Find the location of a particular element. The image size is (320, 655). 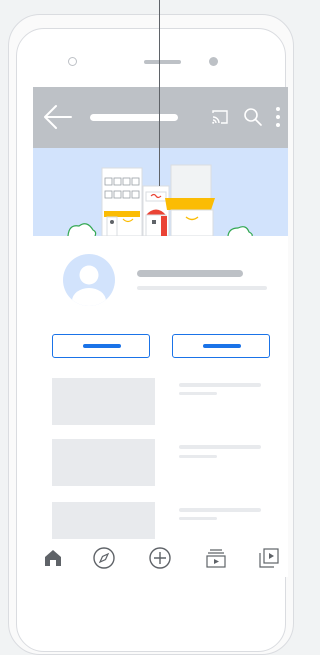

subscriptions-icon is located at coordinates (216, 558).